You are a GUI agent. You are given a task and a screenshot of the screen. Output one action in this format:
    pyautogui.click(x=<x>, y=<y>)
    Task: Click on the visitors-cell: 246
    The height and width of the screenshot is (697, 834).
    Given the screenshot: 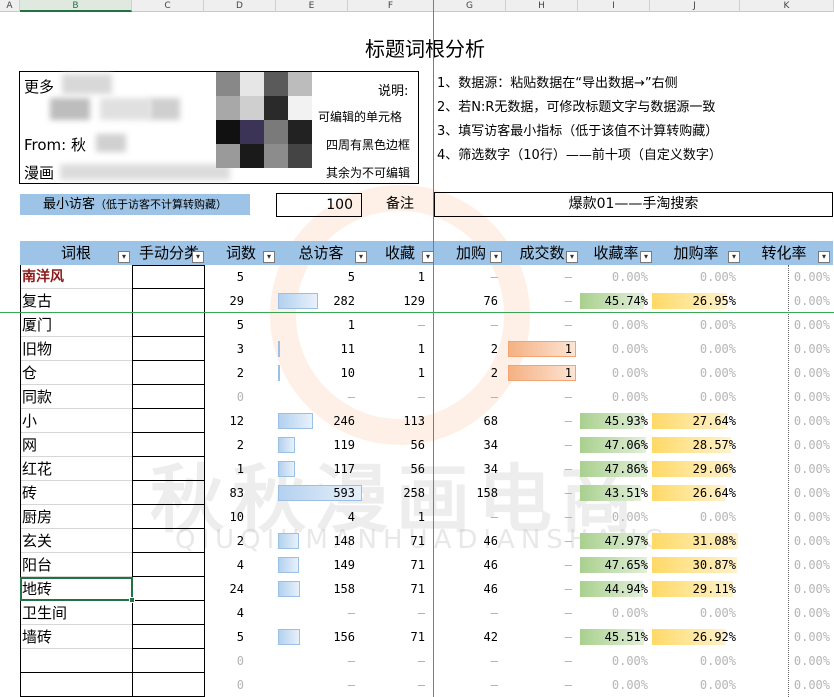 What is the action you would take?
    pyautogui.click(x=344, y=421)
    